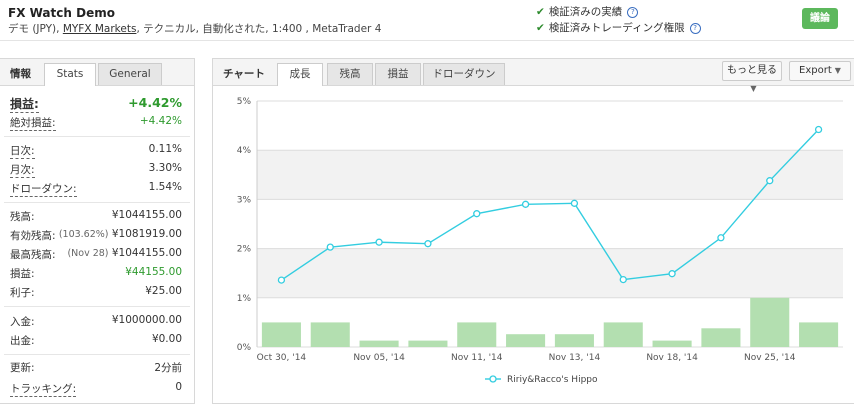  Describe the element at coordinates (146, 234) in the screenshot. I see `equity-value: ¥1081919.00` at that location.